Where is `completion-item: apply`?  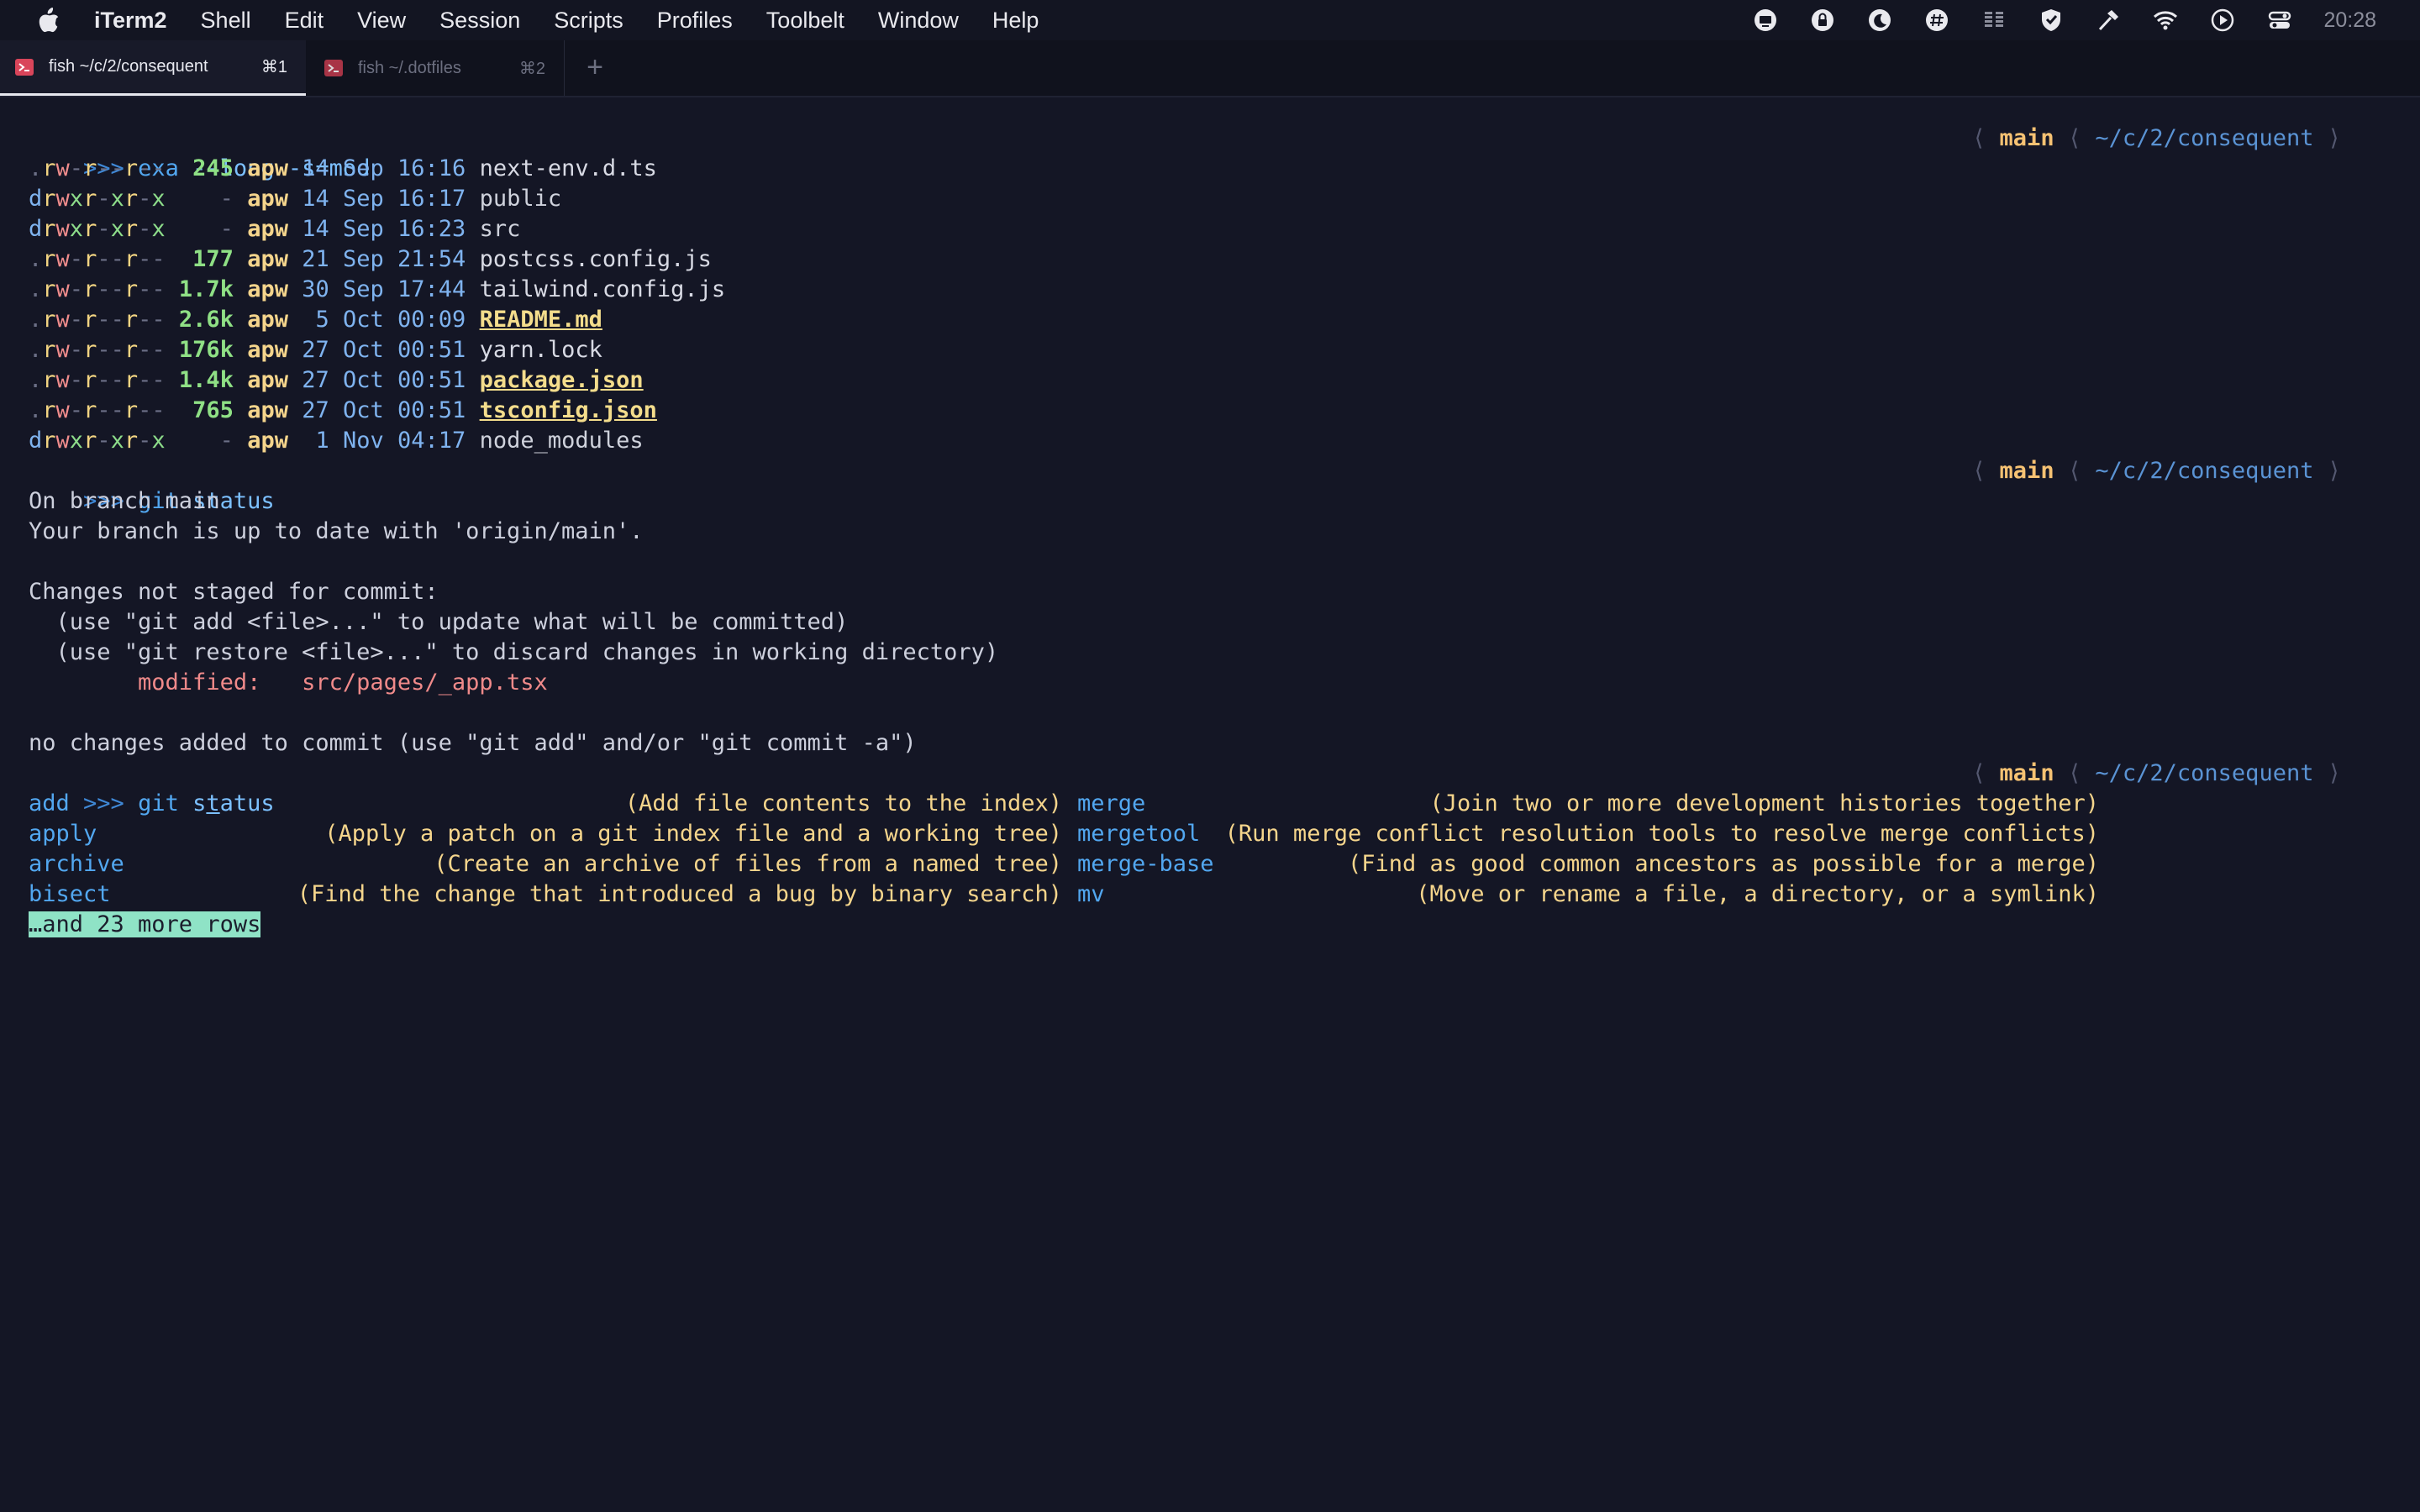
completion-item: apply is located at coordinates (63, 834).